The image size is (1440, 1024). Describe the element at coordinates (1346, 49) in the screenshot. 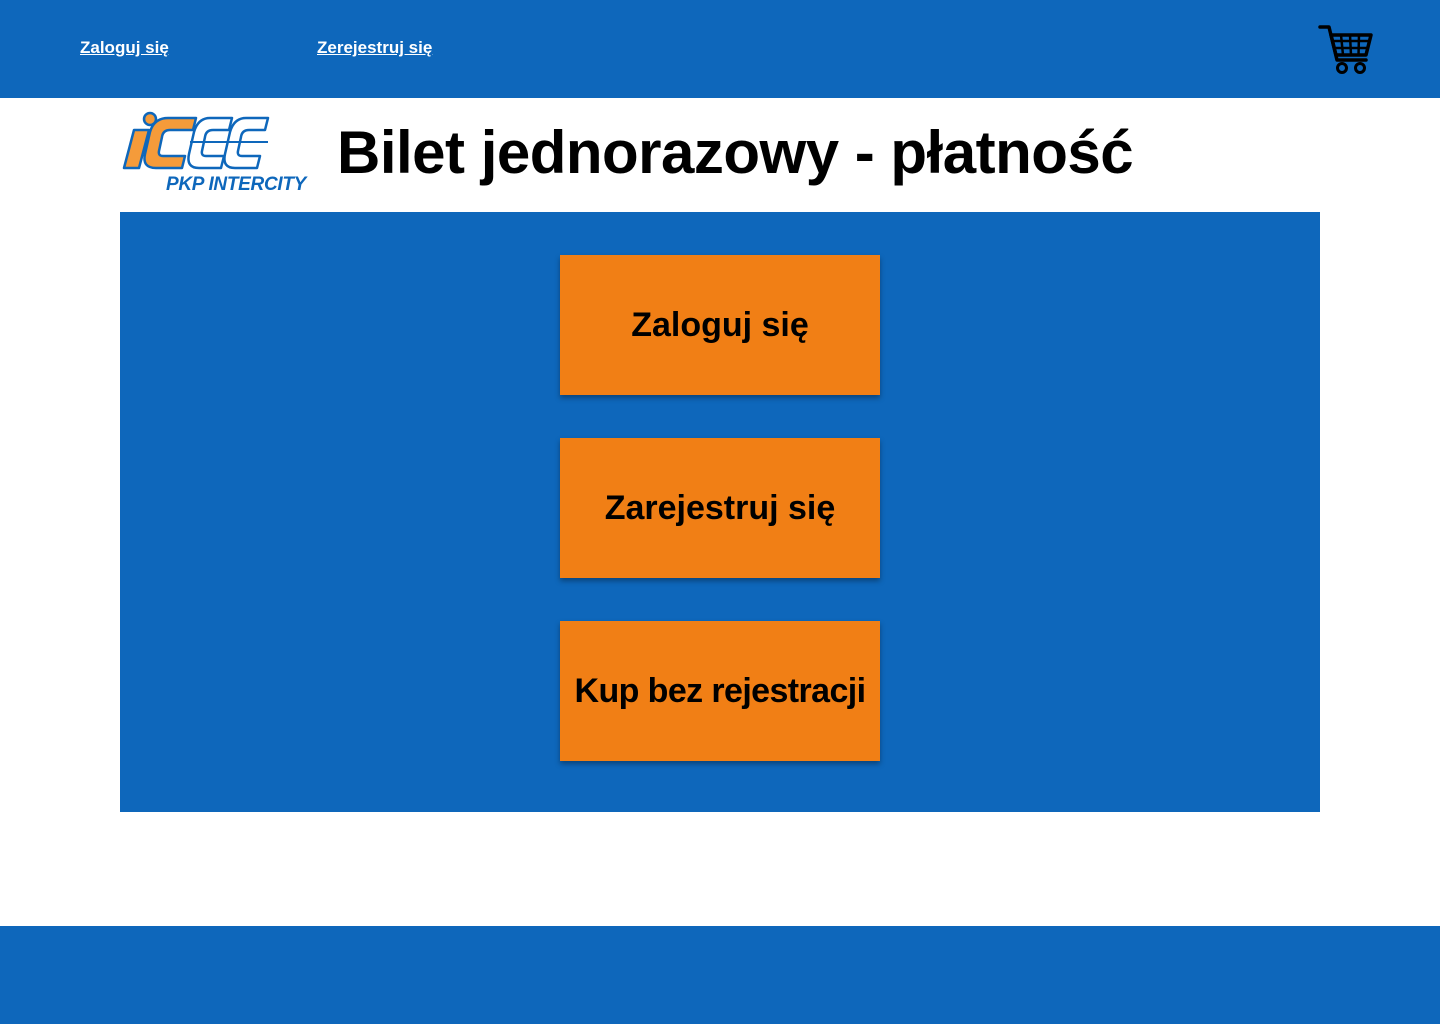

I see `shopping-cart-icon` at that location.